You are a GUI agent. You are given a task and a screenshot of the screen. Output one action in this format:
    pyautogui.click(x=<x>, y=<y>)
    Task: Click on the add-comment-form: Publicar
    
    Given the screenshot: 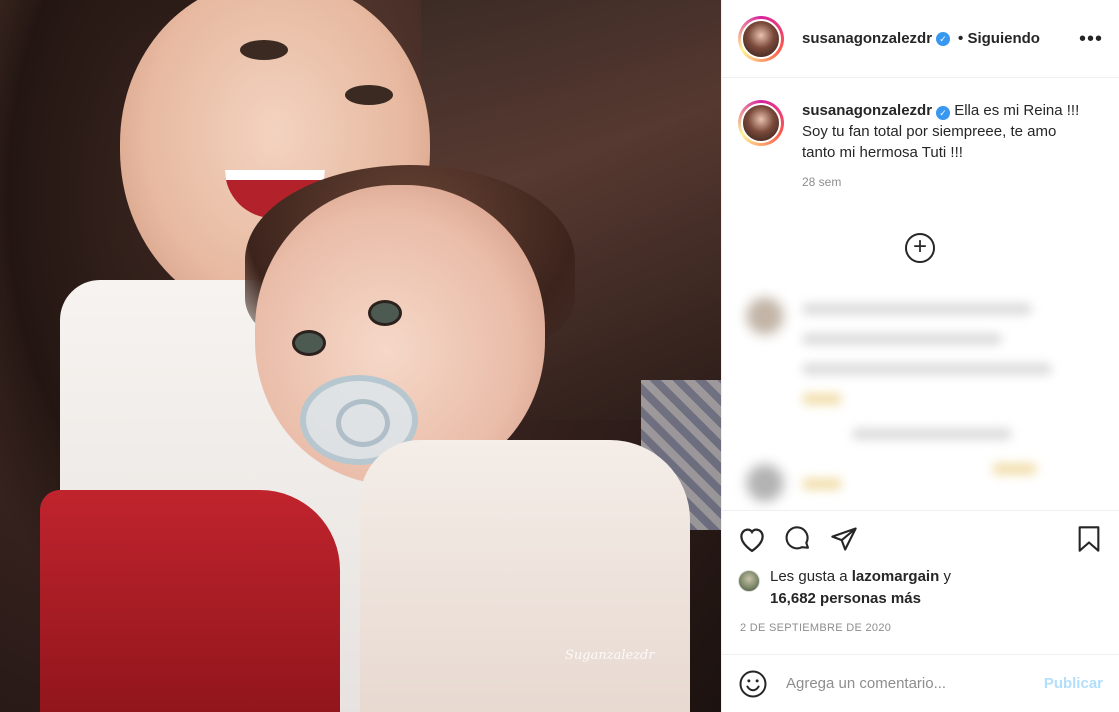 What is the action you would take?
    pyautogui.click(x=920, y=683)
    